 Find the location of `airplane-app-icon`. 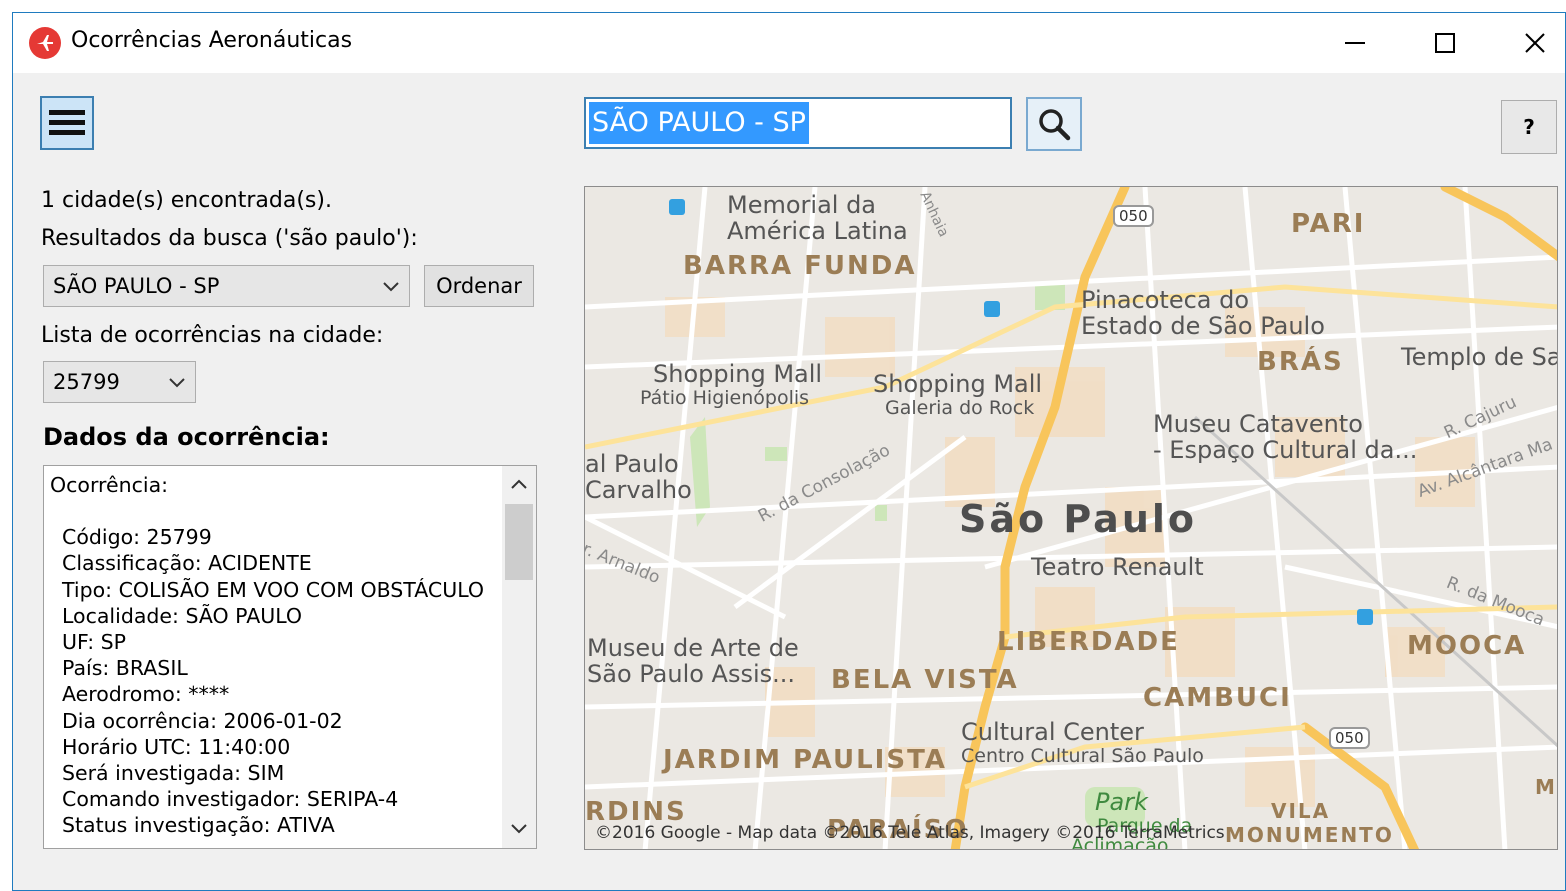

airplane-app-icon is located at coordinates (45, 43).